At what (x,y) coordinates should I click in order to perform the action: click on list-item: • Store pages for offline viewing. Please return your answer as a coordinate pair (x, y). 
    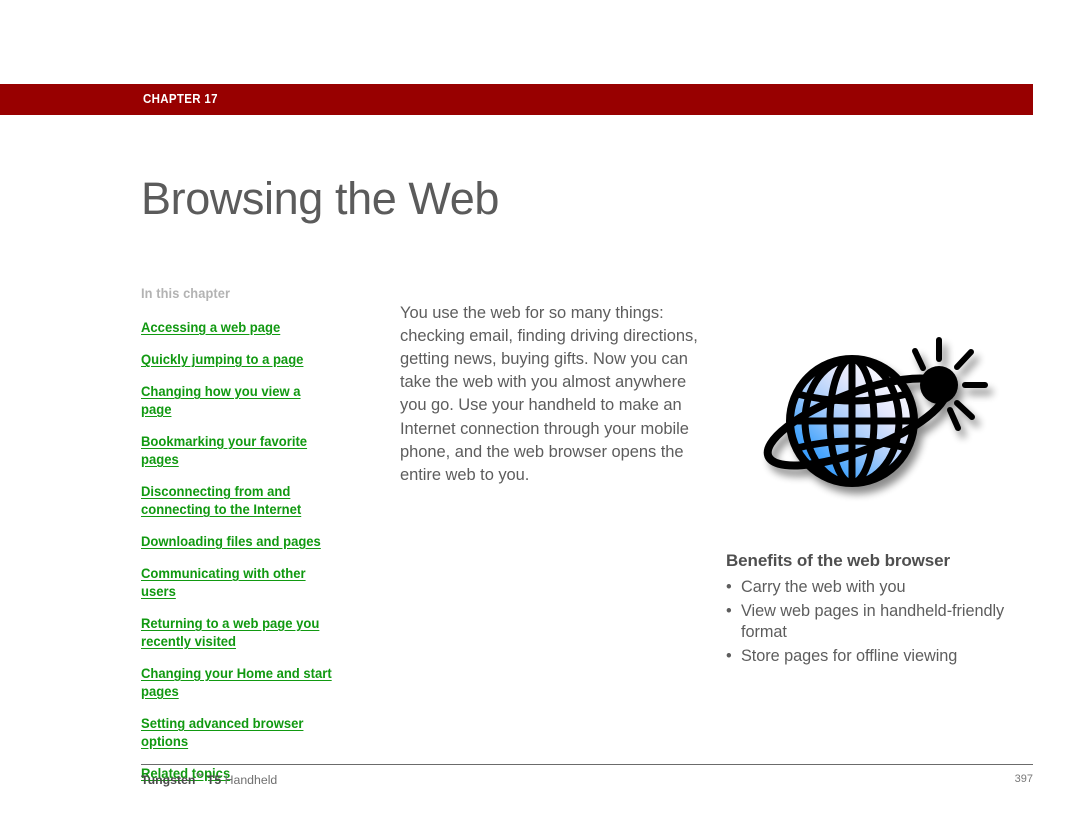
    Looking at the image, I should click on (881, 656).